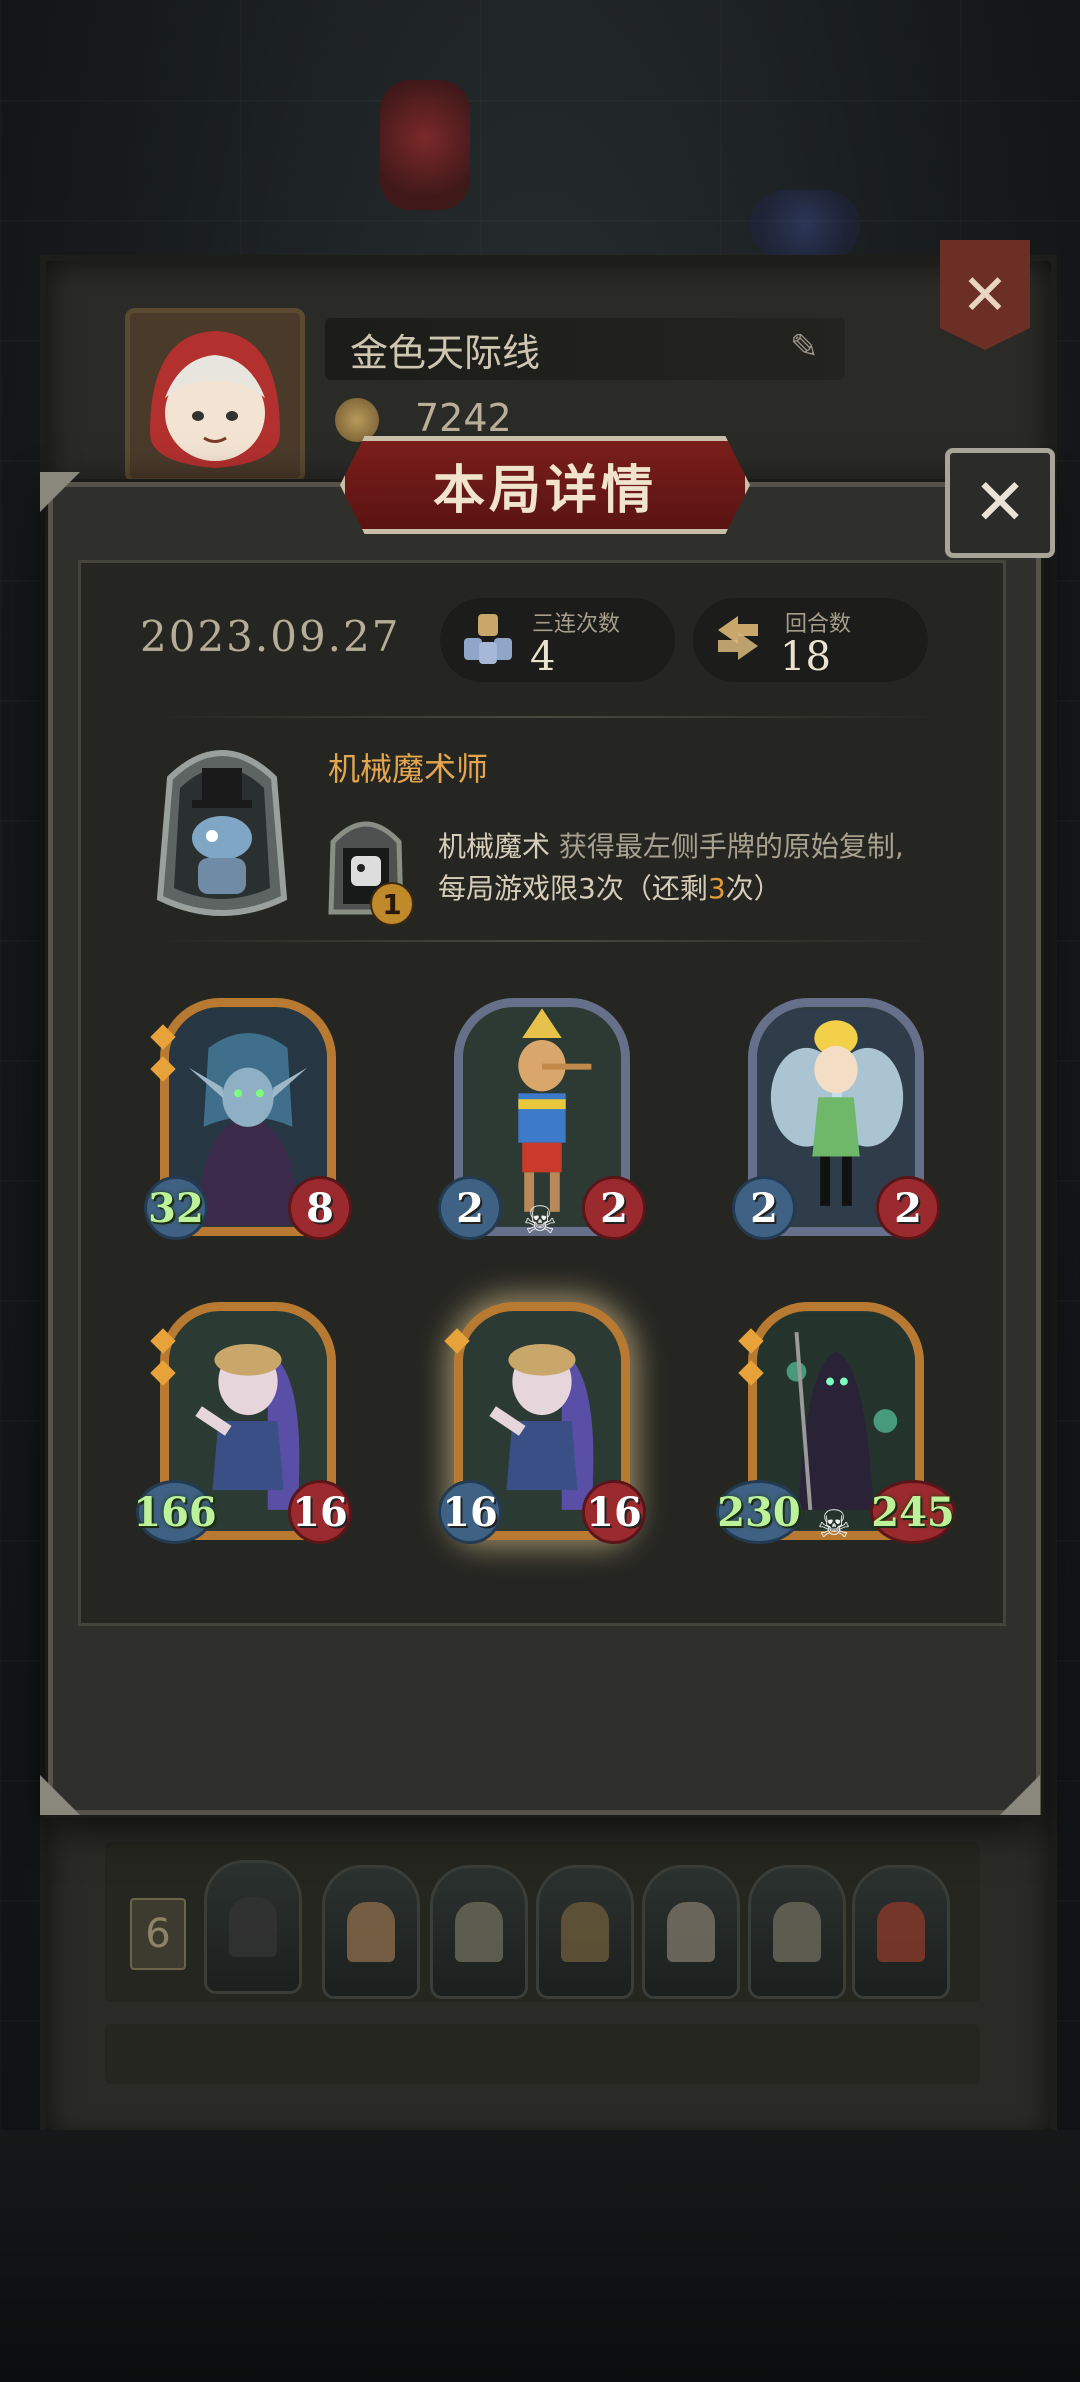  I want to click on bottom-shadow, so click(540, 2256).